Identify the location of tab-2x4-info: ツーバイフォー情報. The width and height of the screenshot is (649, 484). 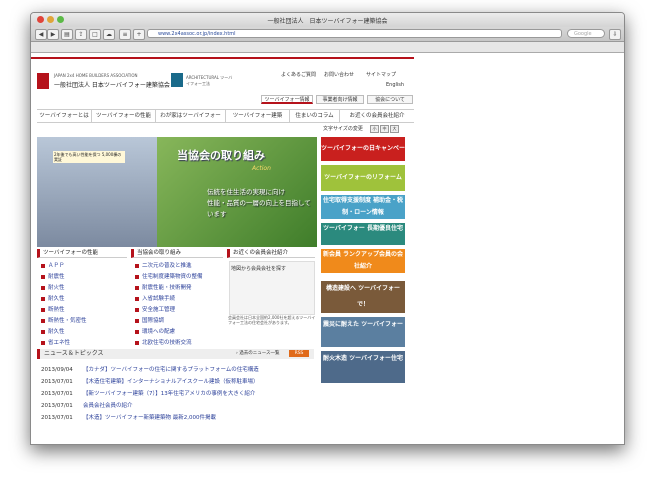
(287, 99).